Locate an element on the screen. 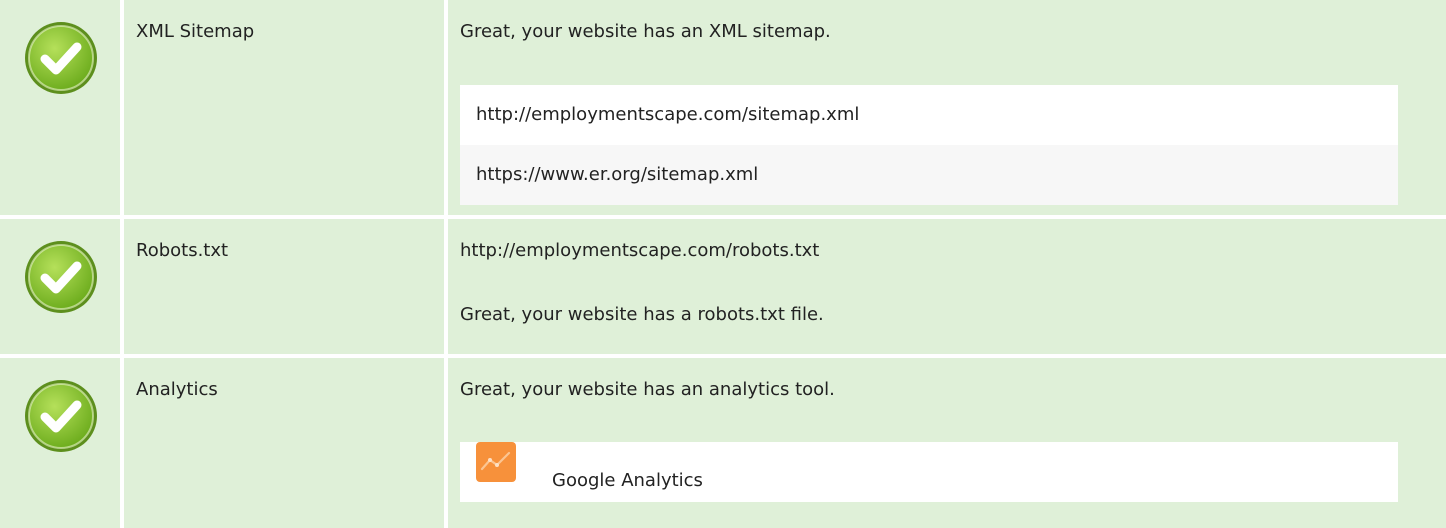  check-message: Great, your website has an XML sitemap. is located at coordinates (645, 31).